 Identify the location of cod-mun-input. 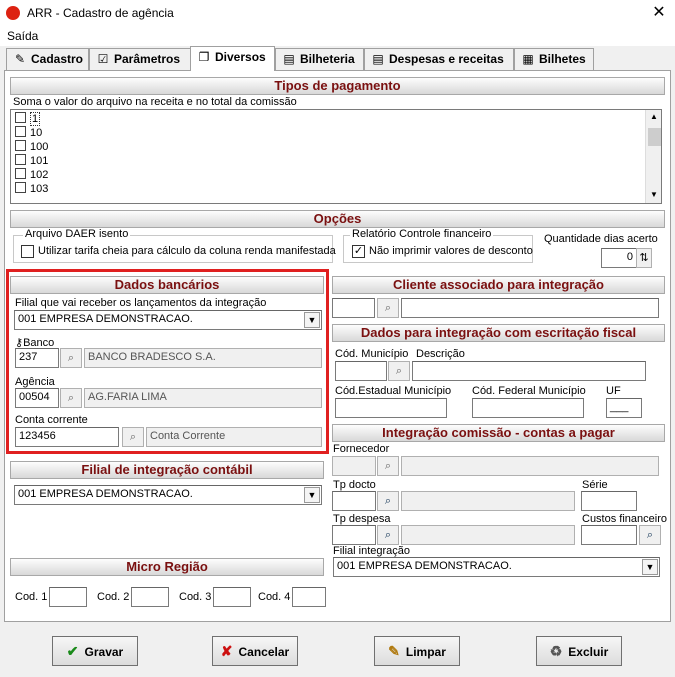
(361, 371).